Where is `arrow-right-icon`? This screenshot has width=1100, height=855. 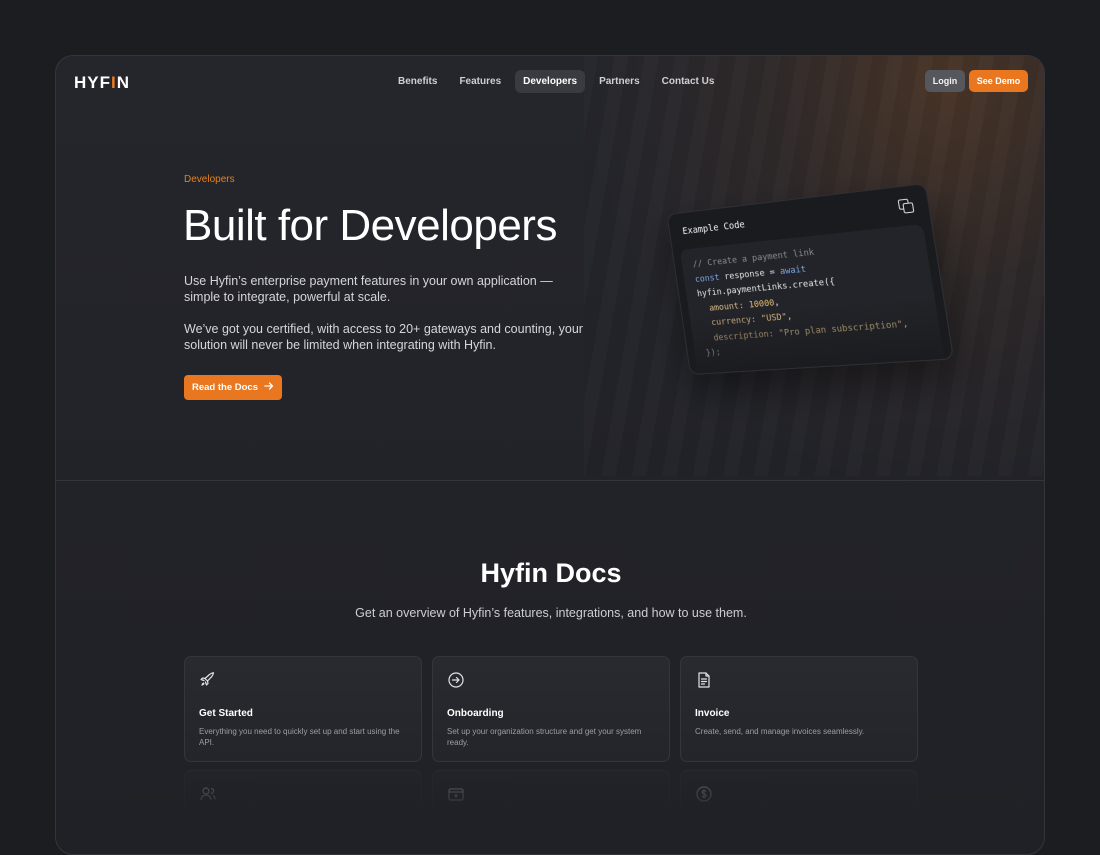 arrow-right-icon is located at coordinates (269, 387).